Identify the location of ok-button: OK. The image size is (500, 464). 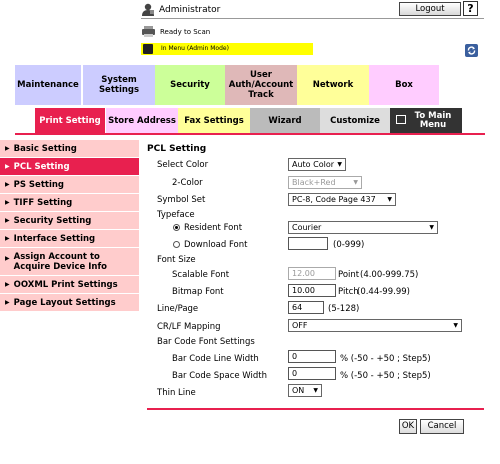
(408, 426).